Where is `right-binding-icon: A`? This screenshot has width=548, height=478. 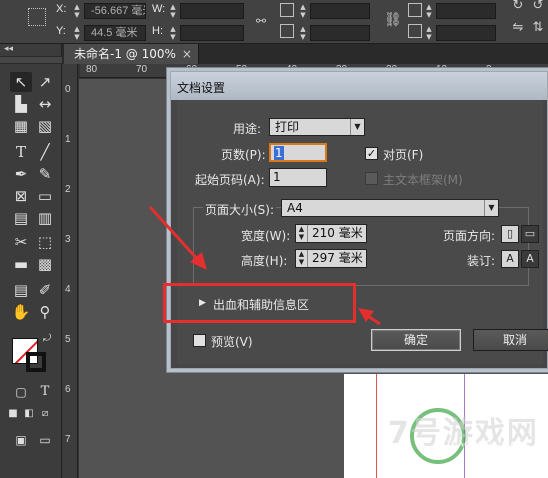
right-binding-icon: A is located at coordinates (530, 259).